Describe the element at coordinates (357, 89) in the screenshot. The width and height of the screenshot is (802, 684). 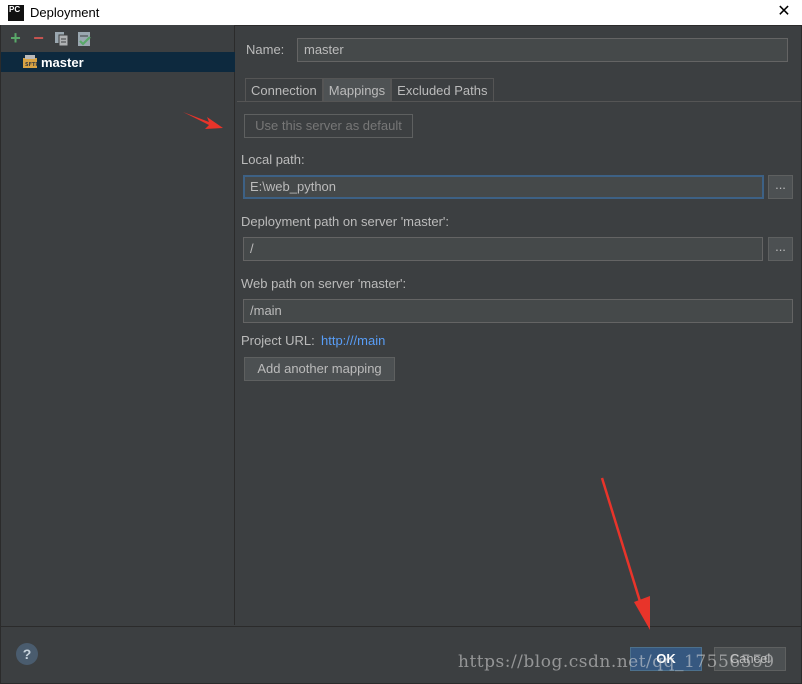
I see `tab-mappings: Mappings` at that location.